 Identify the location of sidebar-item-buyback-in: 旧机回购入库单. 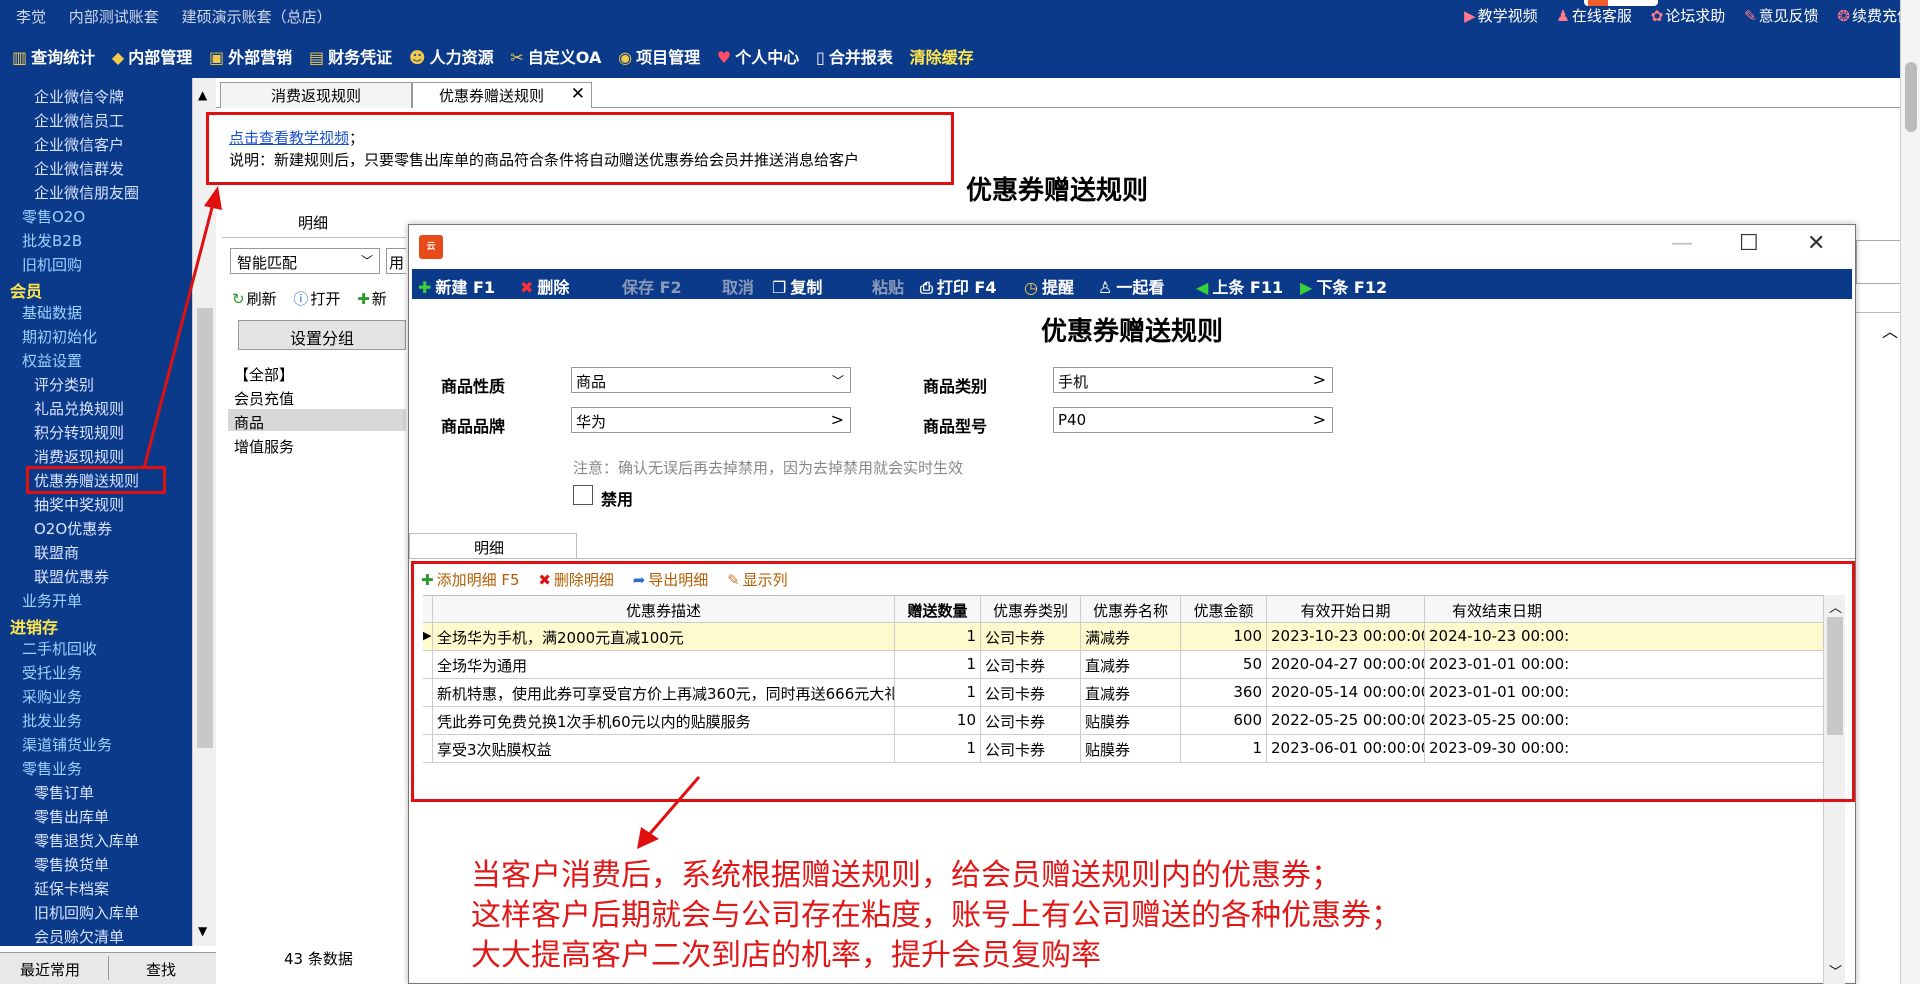
(86, 912).